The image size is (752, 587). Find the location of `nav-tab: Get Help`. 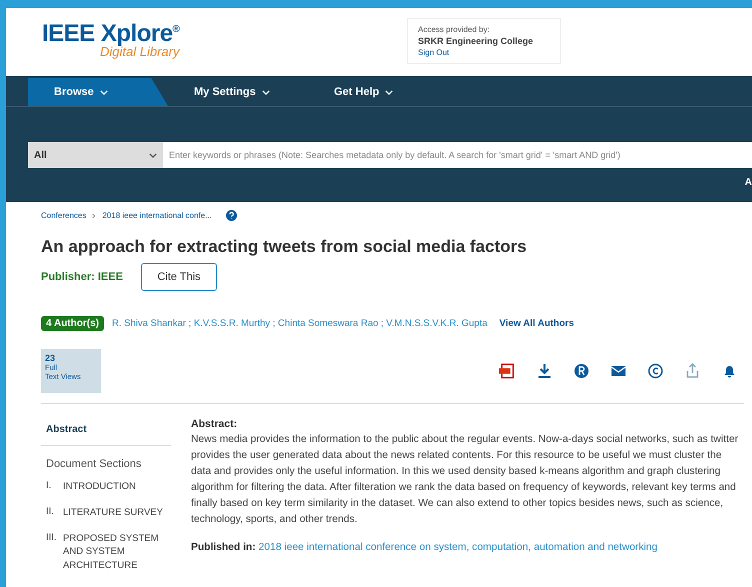

nav-tab: Get Help is located at coordinates (378, 92).